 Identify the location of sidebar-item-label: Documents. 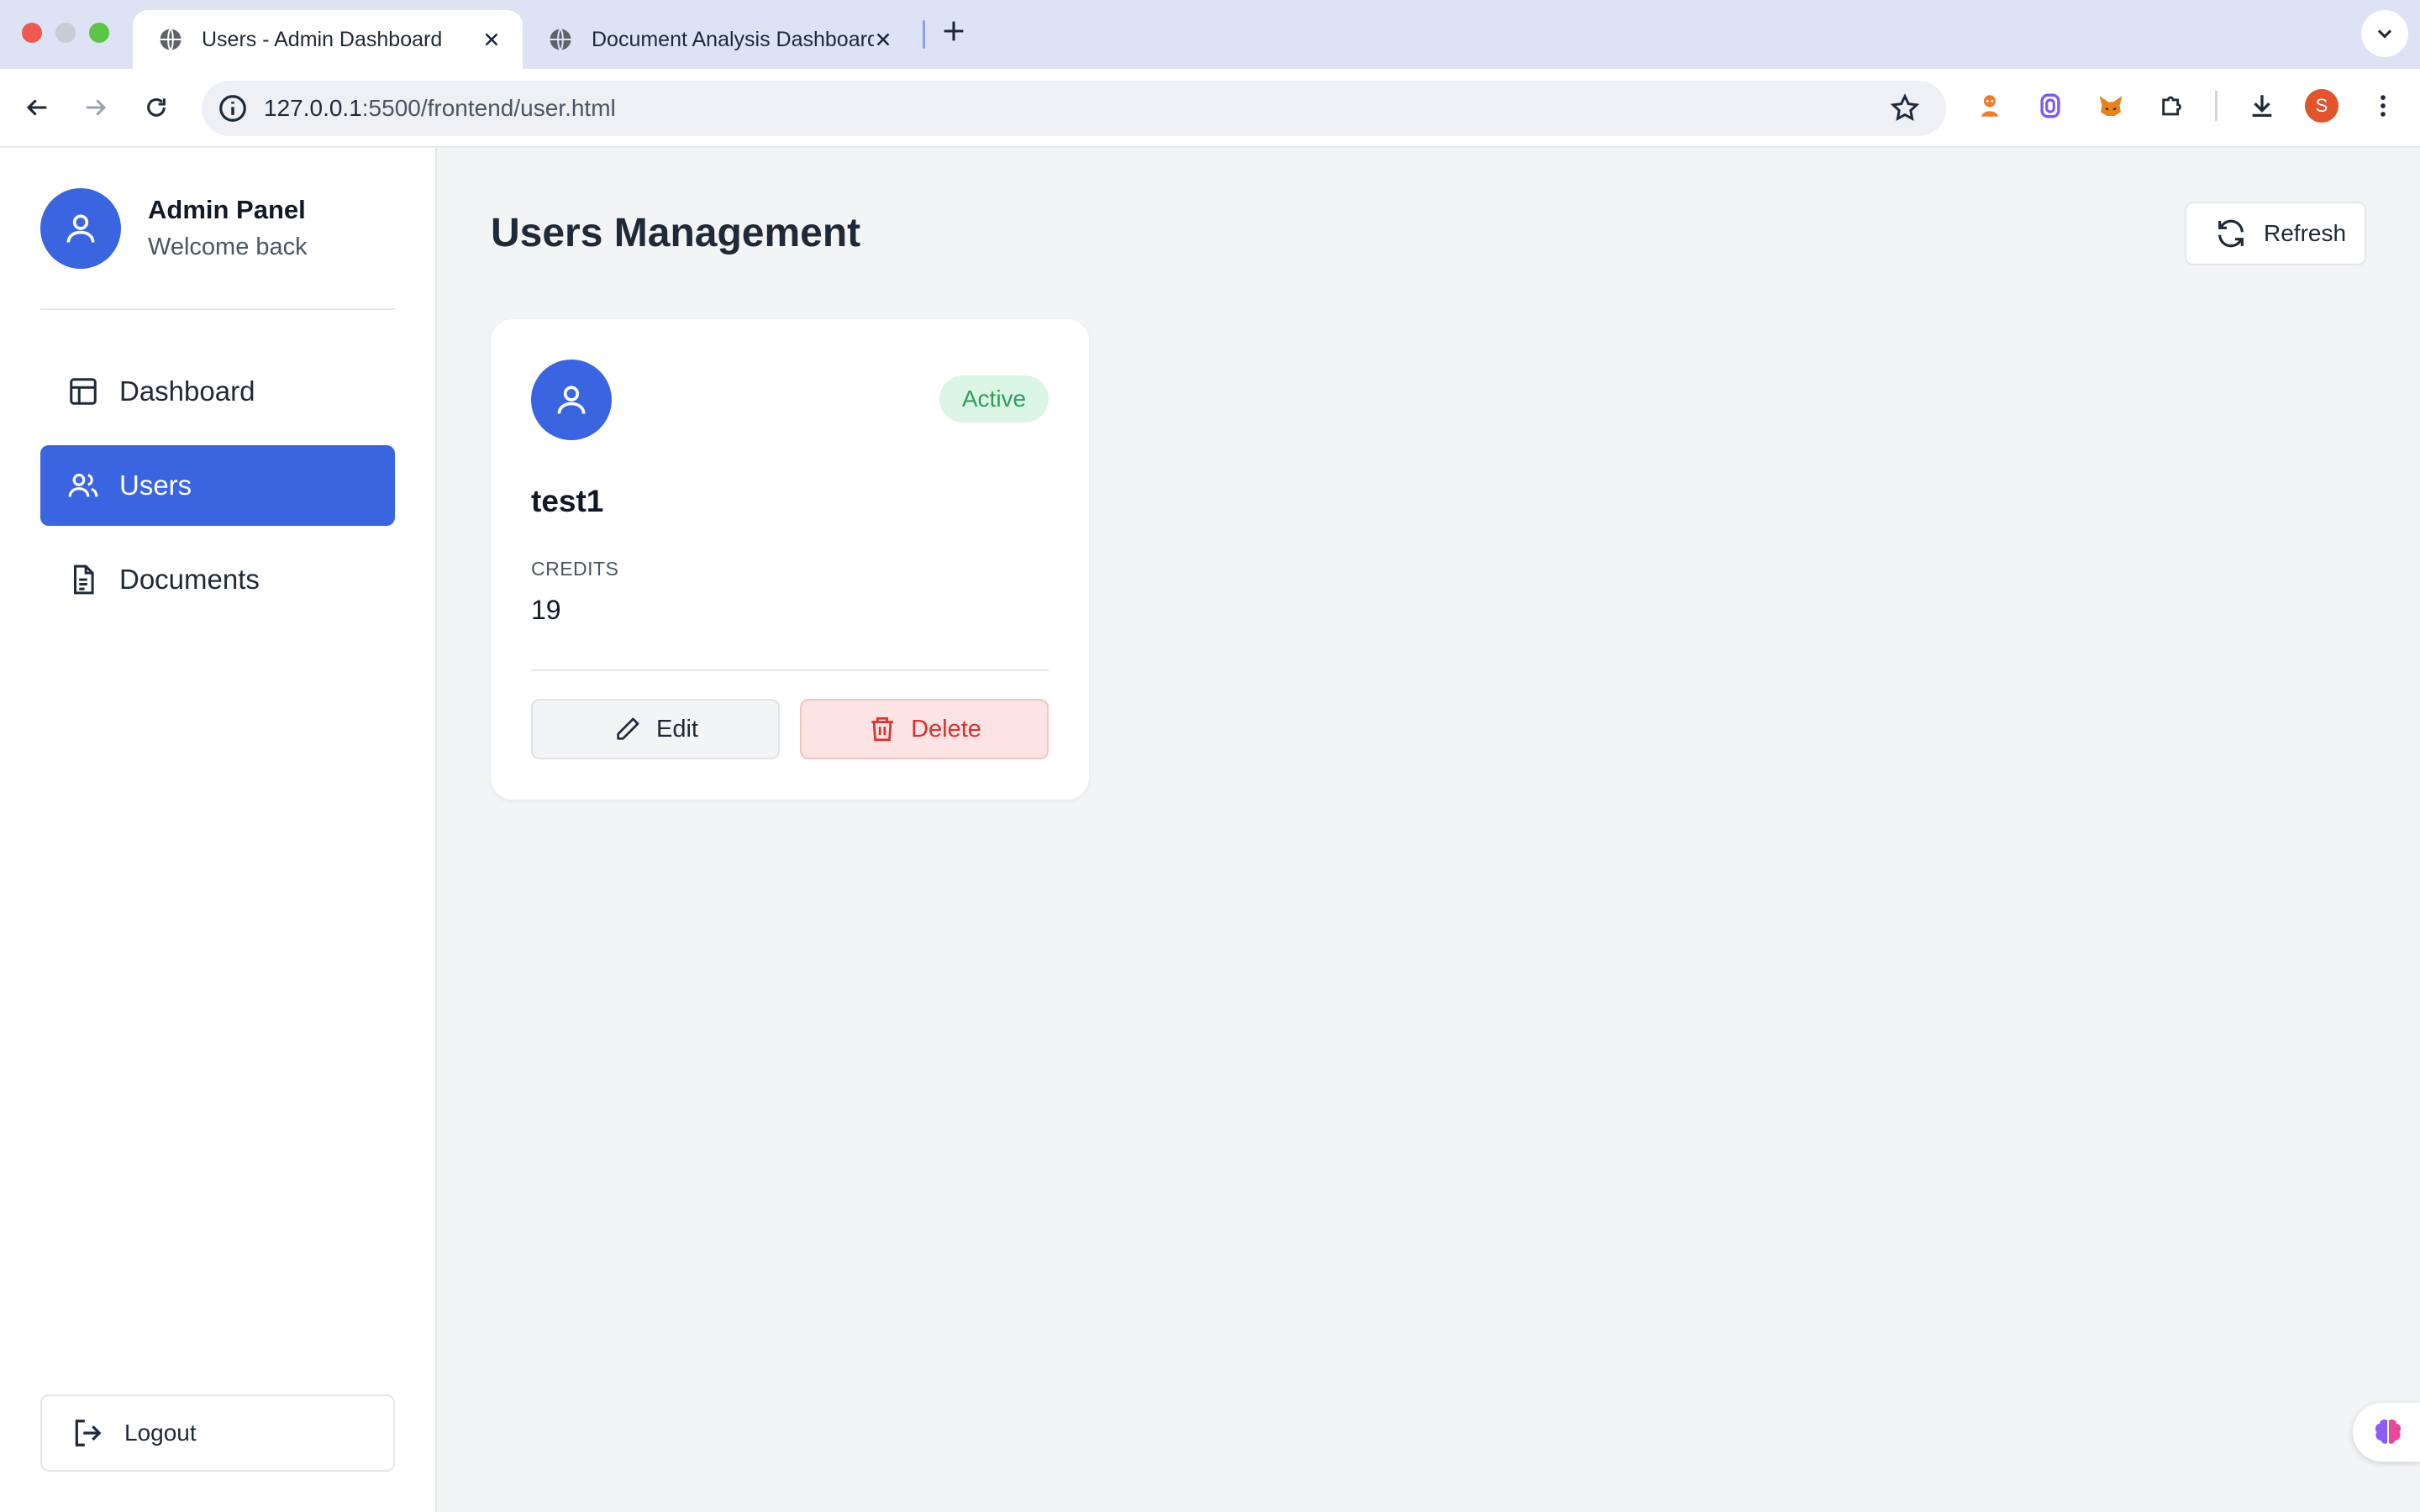
(189, 579).